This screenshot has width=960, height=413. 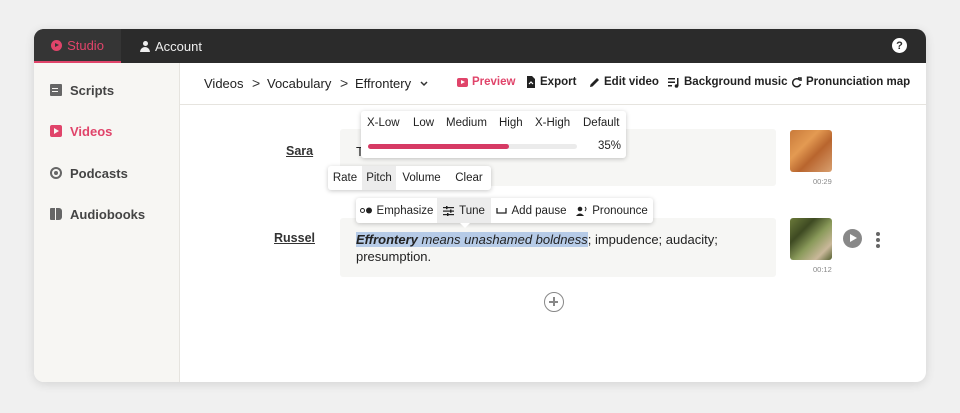 I want to click on top-bar: Studio Account ?, so click(x=480, y=46).